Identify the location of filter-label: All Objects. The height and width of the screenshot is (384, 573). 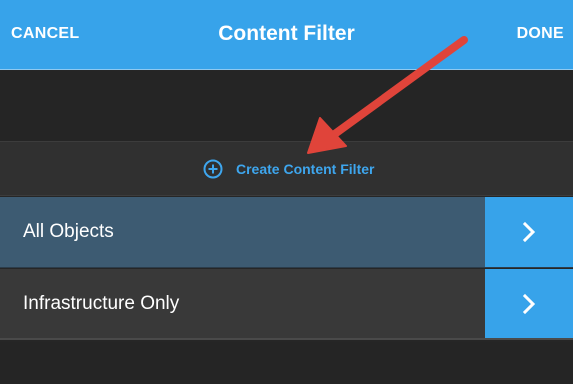
(68, 231).